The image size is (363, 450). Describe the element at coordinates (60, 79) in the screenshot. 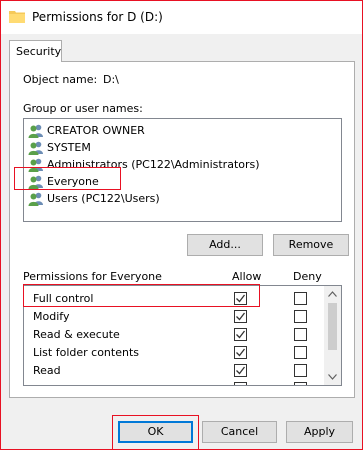

I see `object-name-label: Object name:` at that location.